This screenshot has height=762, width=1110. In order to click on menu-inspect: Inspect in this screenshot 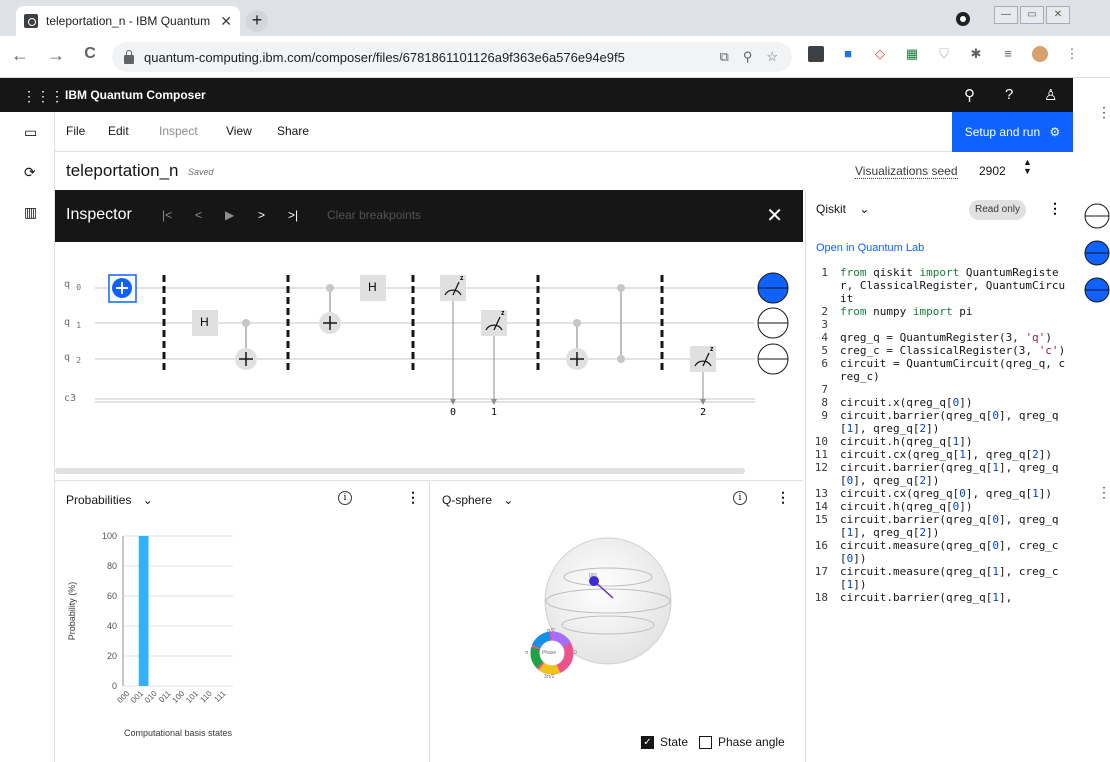, I will do `click(178, 131)`.